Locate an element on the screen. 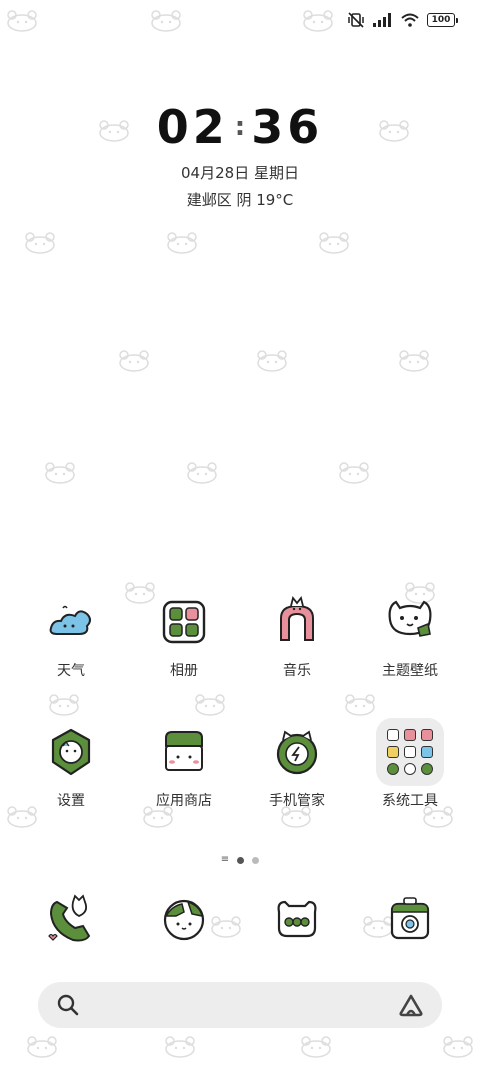 This screenshot has width=480, height=1066. browser-icon is located at coordinates (184, 920).